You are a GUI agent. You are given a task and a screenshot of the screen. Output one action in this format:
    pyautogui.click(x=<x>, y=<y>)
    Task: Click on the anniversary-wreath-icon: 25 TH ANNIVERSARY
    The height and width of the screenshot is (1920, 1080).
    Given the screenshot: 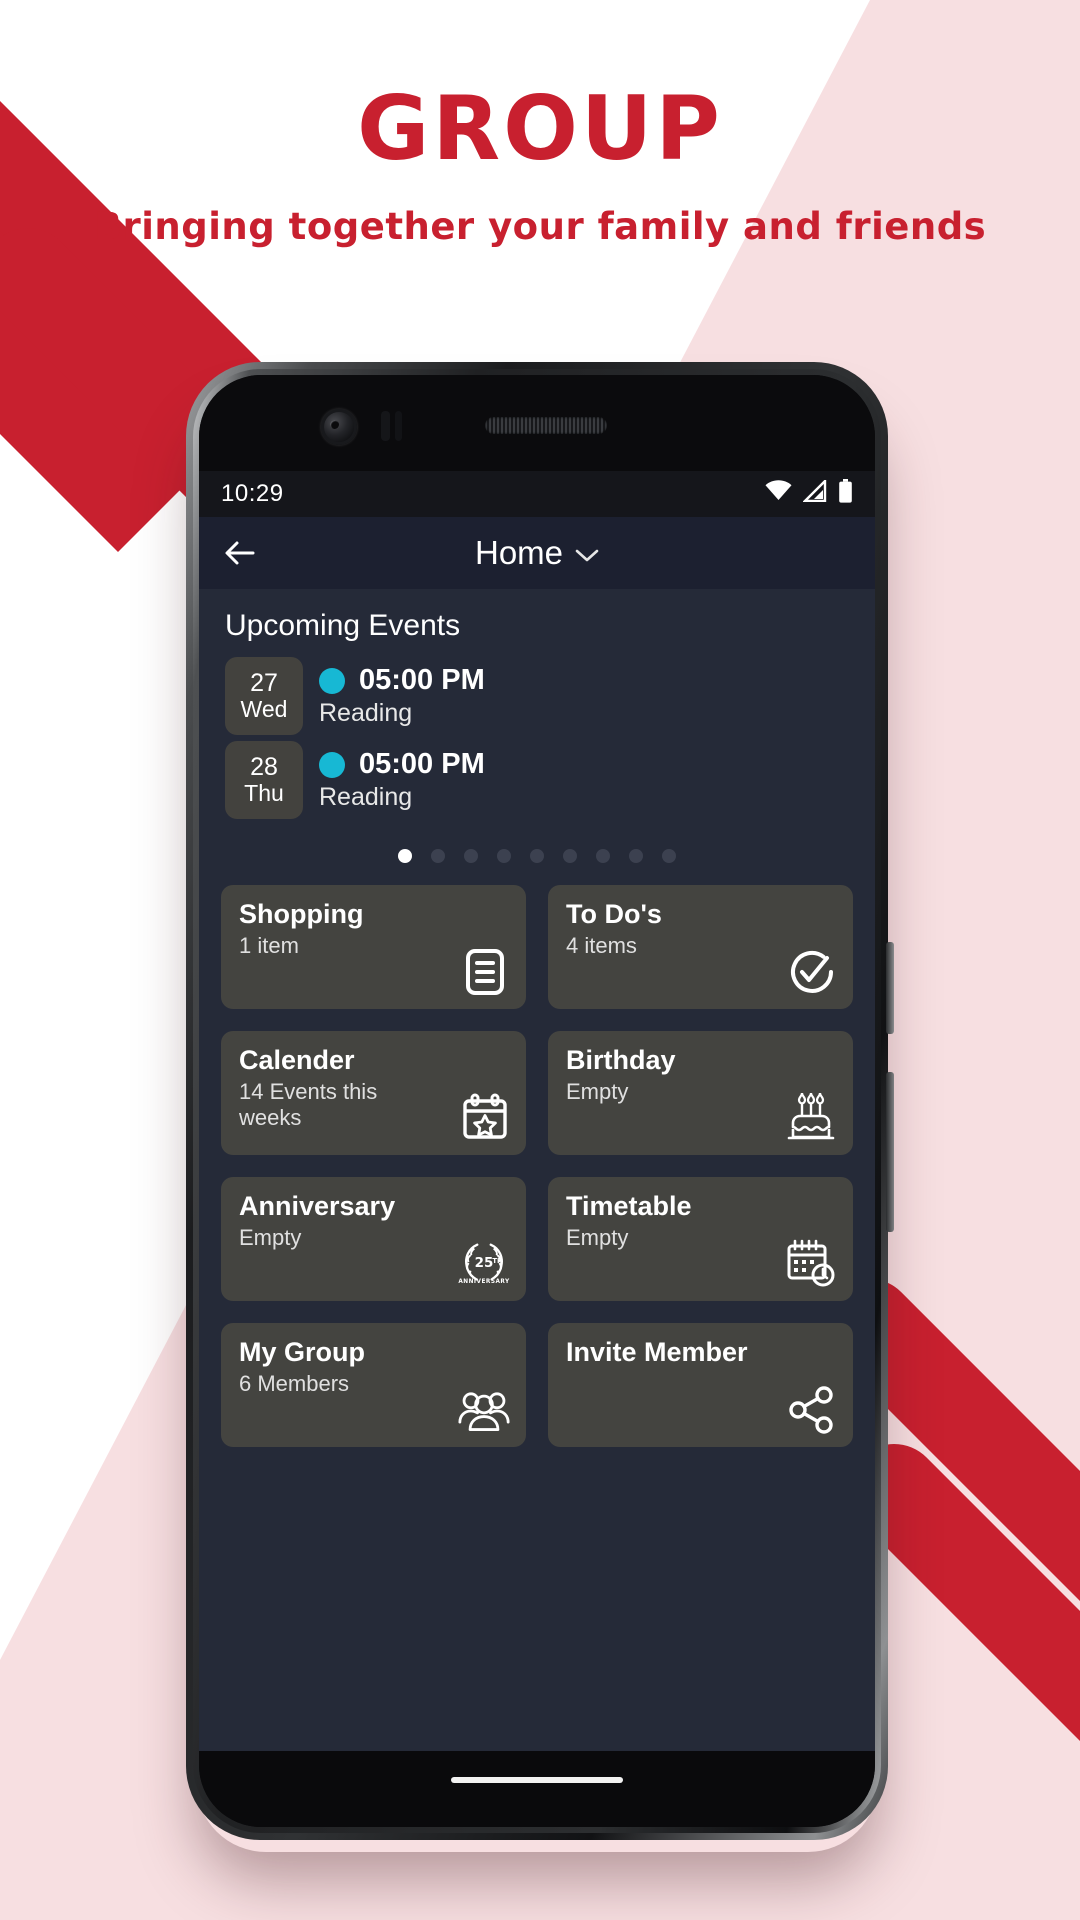 What is the action you would take?
    pyautogui.click(x=484, y=1263)
    